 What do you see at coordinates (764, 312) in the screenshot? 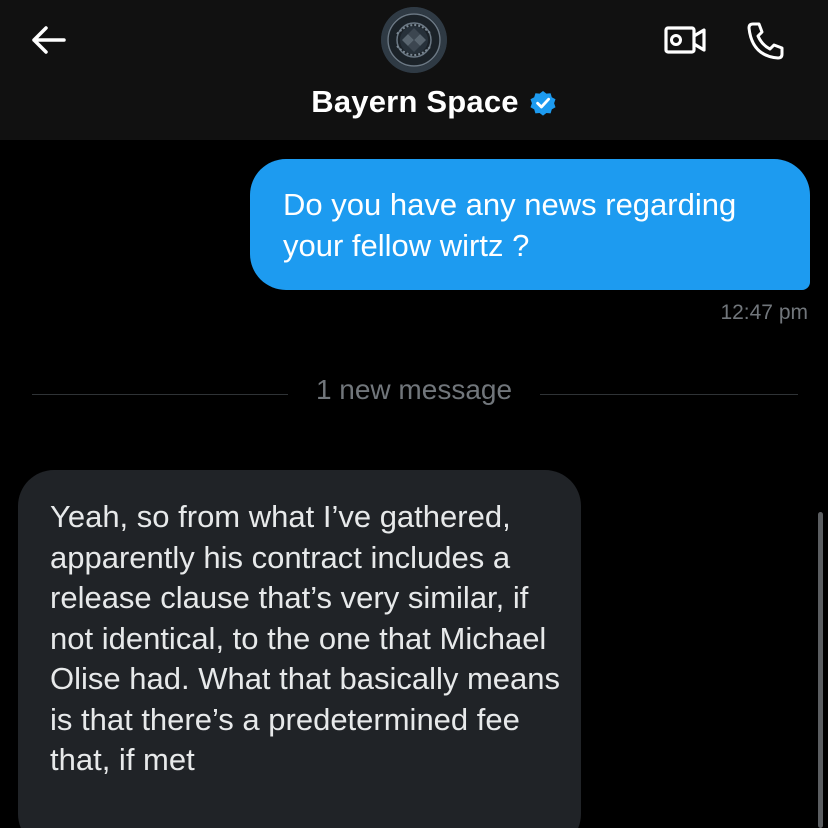
I see `message-timestamp: 12:47 pm` at bounding box center [764, 312].